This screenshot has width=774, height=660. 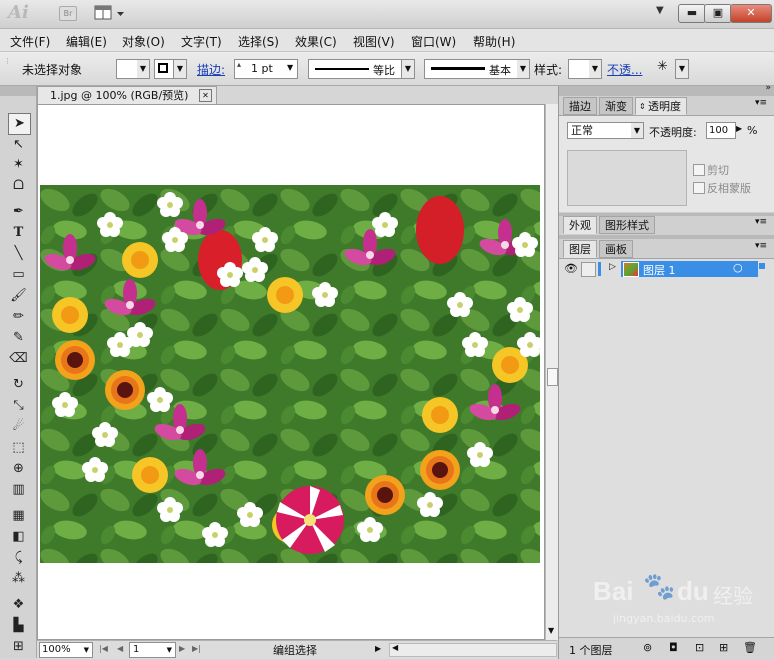 I want to click on make-clipping-mask-icon: ◘, so click(x=673, y=647).